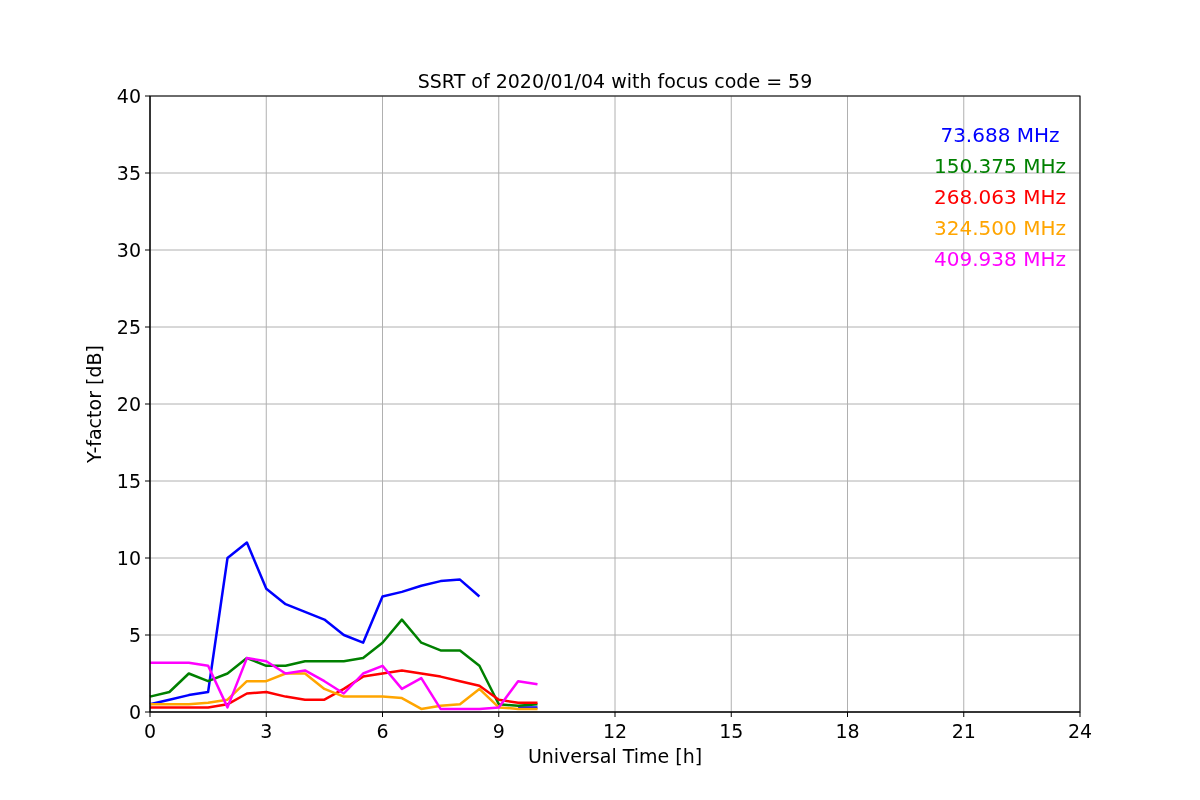  Describe the element at coordinates (1000, 228) in the screenshot. I see `legend-label: 324.500 MHz` at that location.